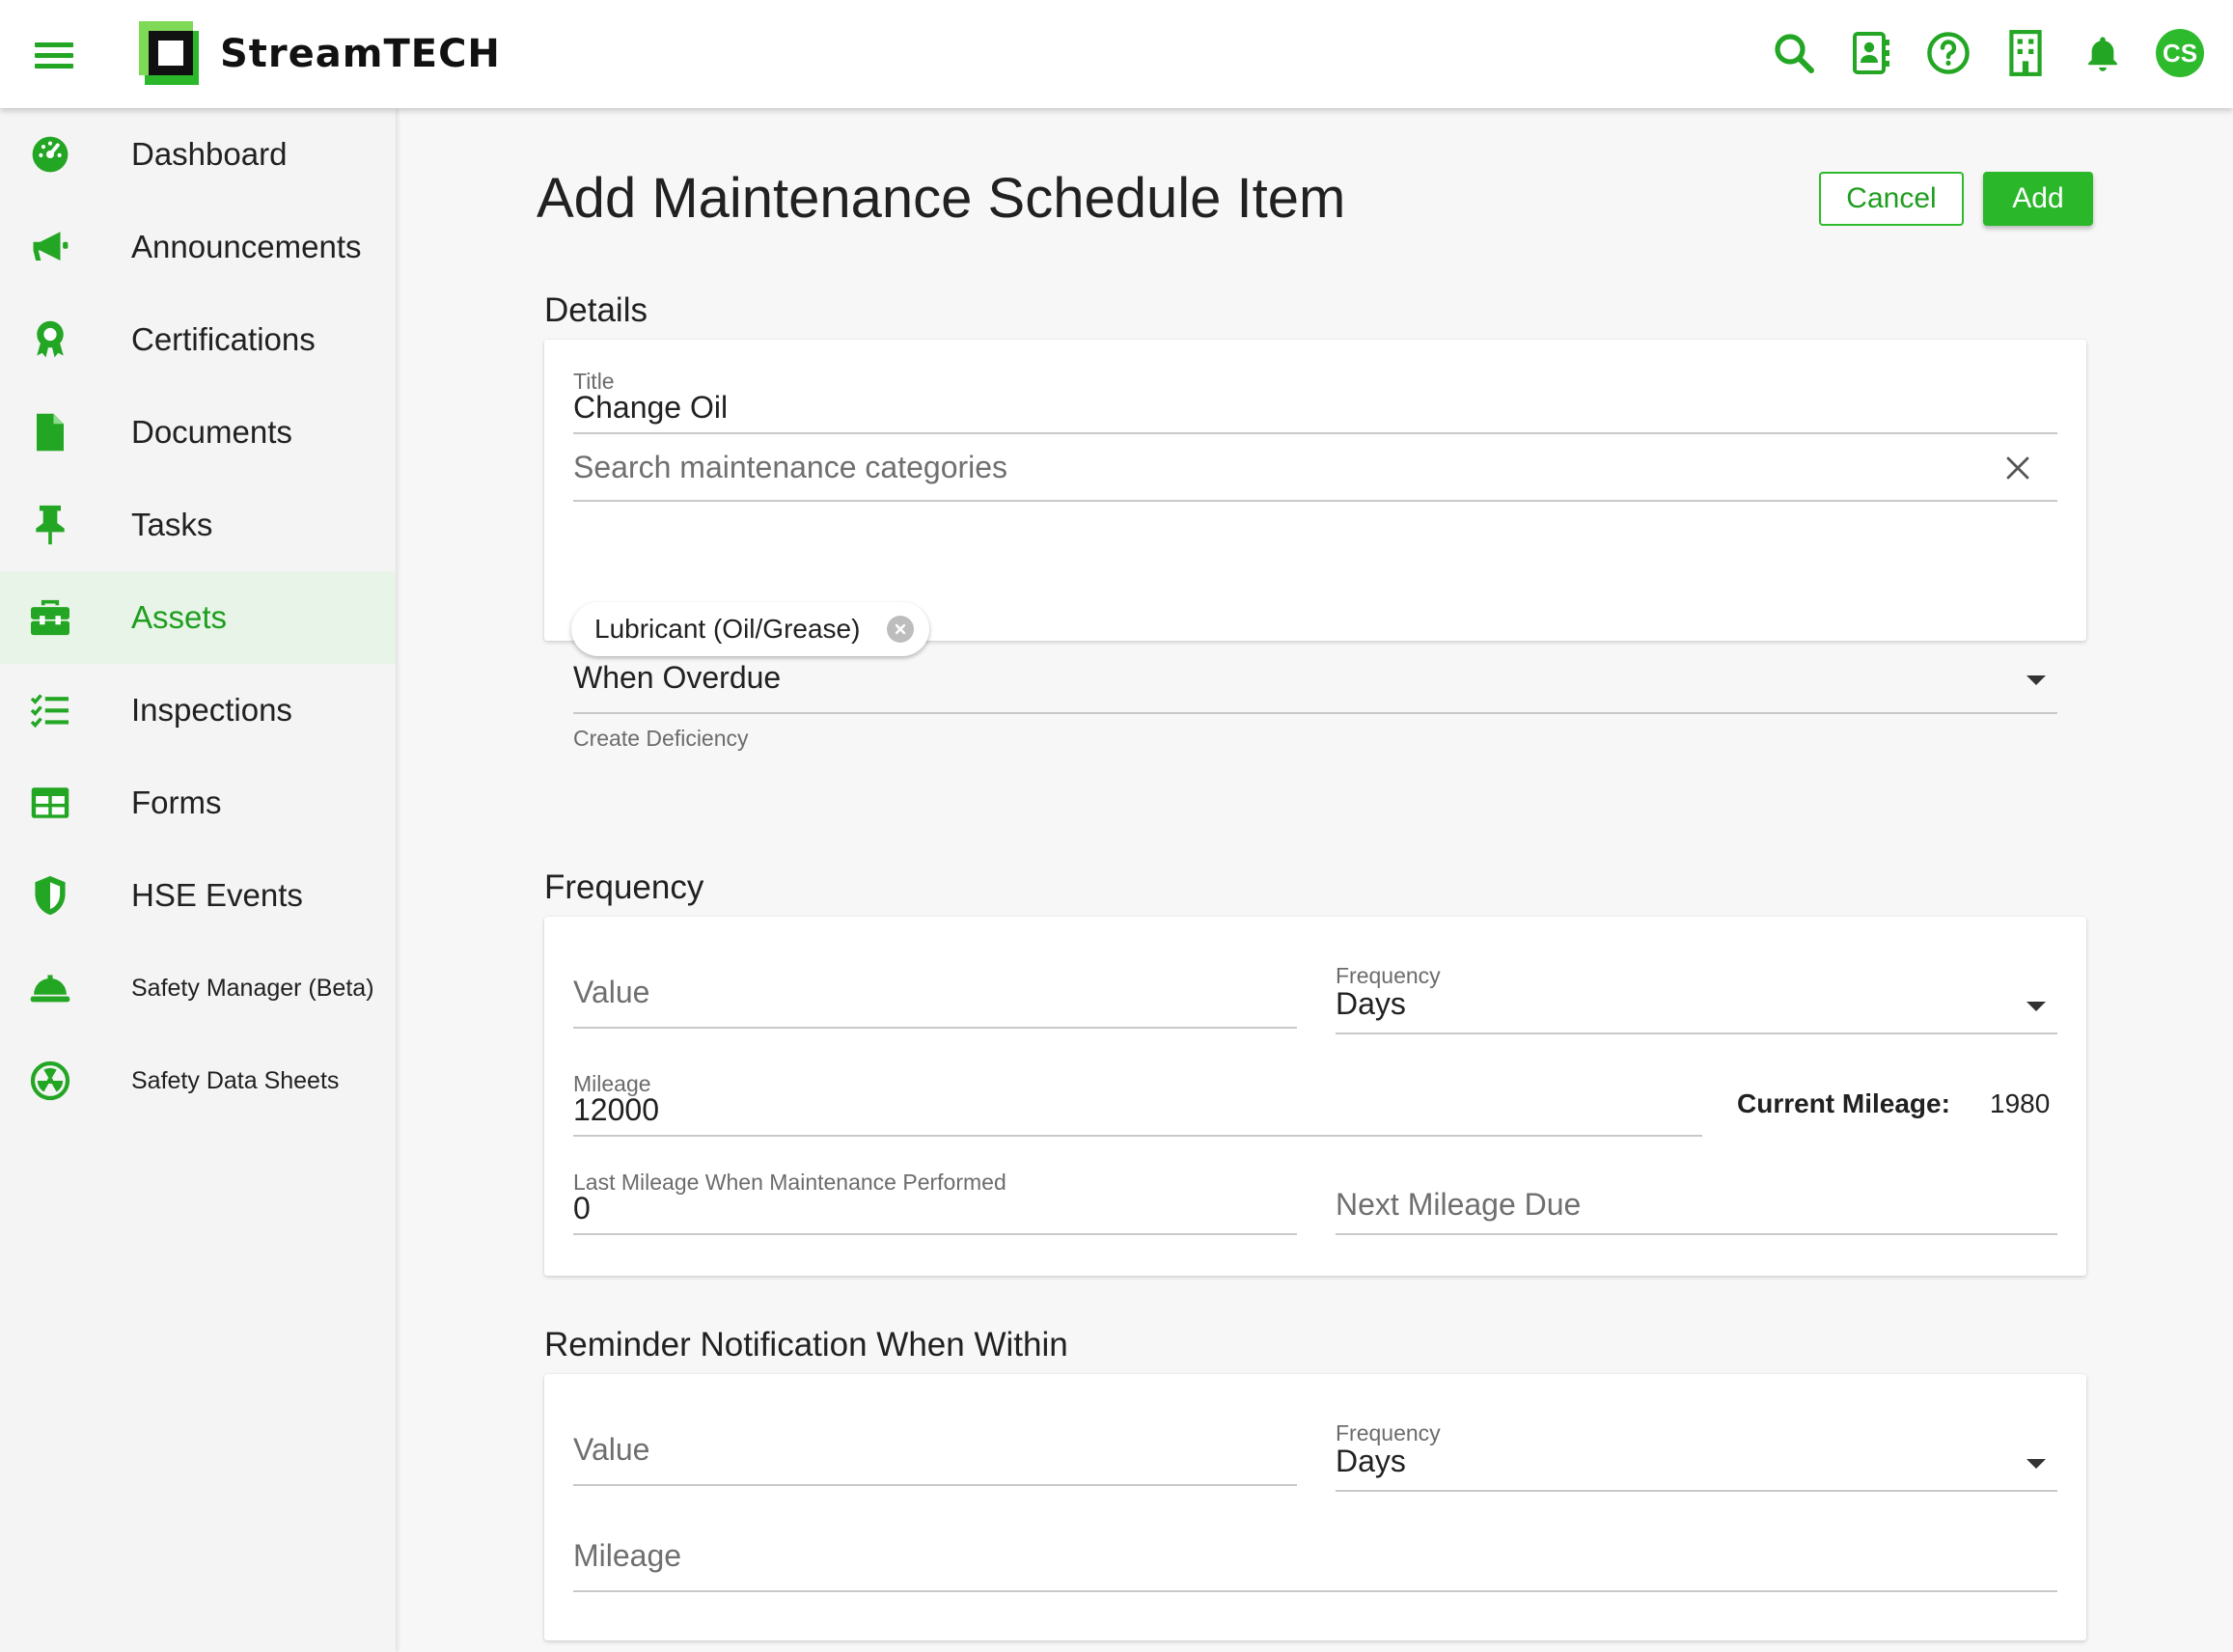  I want to click on mileage-value: 12000, so click(616, 1109).